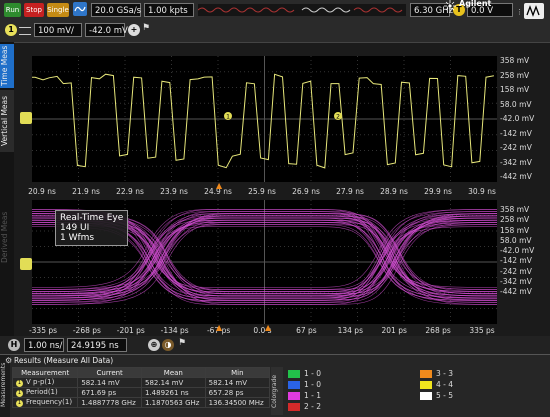  Describe the element at coordinates (11, 30) in the screenshot. I see `channel-1-badge: 1` at that location.